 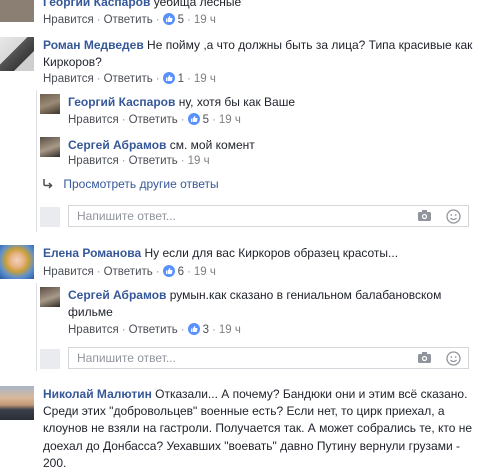 I want to click on reply-1a: Георгий Каспаров ну, хотя бы как Ваше, so click(x=181, y=102).